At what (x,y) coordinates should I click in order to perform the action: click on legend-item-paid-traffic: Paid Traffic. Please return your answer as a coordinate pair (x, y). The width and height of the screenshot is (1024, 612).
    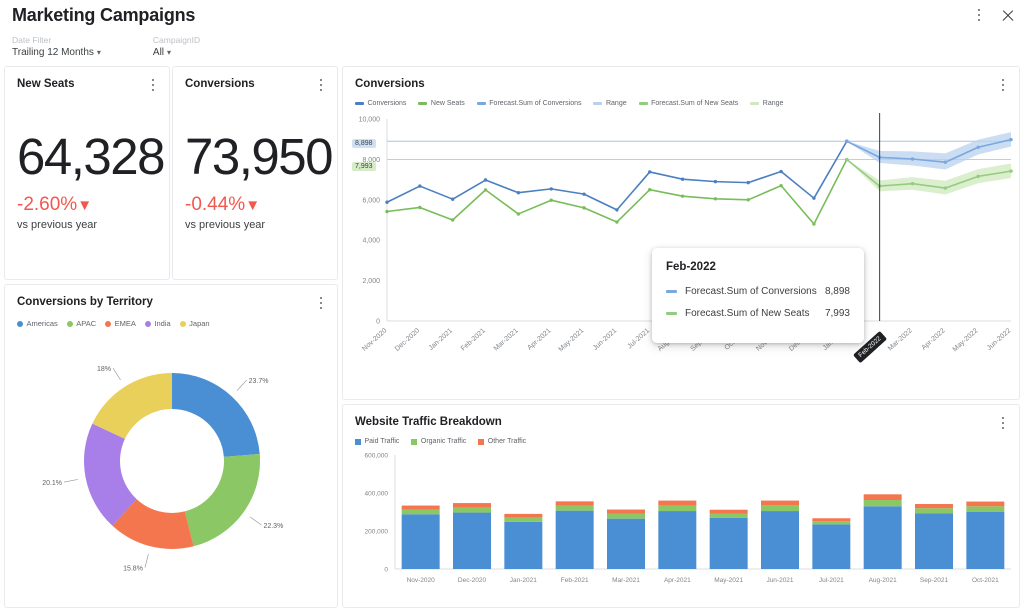
    Looking at the image, I should click on (377, 441).